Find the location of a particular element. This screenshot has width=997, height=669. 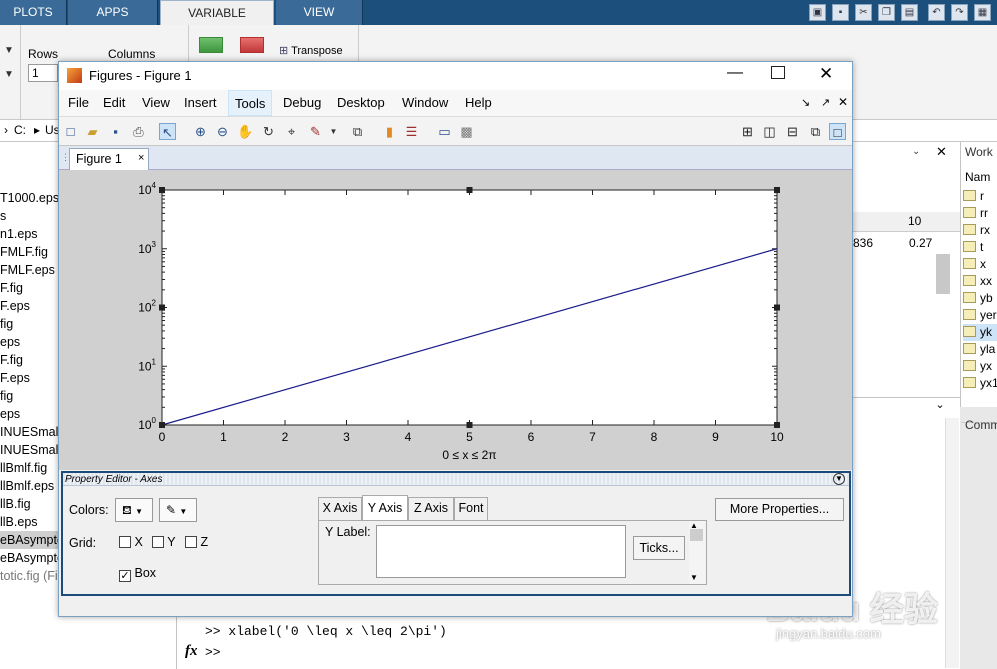

switch-windows-icon: ▦ is located at coordinates (982, 12).